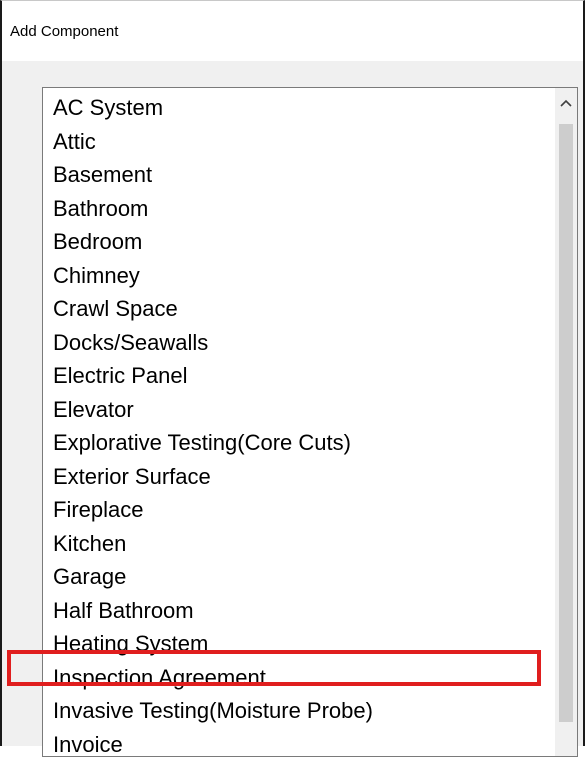  I want to click on vertical-scrollbar, so click(566, 422).